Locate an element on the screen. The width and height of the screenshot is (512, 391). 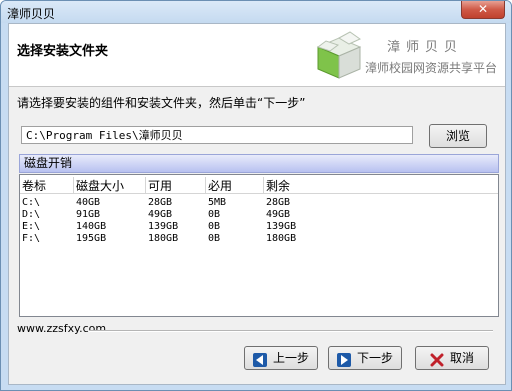
cell-required: 5MB is located at coordinates (217, 202).